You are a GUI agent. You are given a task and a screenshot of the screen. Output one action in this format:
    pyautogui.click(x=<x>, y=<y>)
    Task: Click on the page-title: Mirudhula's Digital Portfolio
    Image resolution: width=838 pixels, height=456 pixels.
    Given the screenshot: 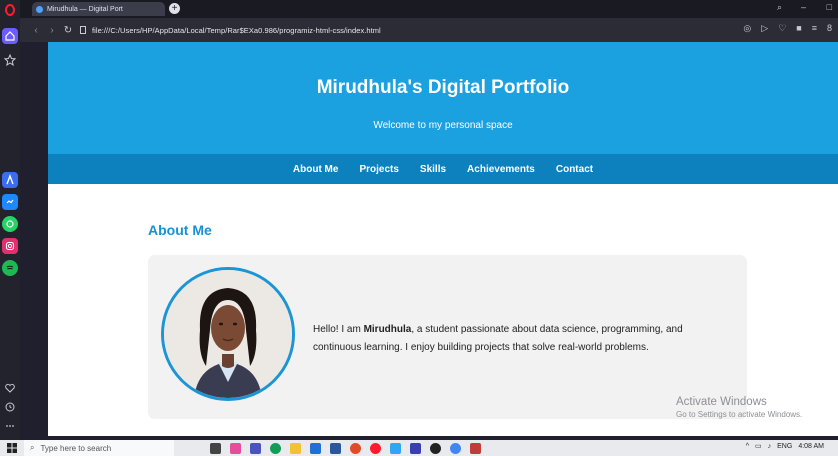 What is the action you would take?
    pyautogui.click(x=443, y=87)
    